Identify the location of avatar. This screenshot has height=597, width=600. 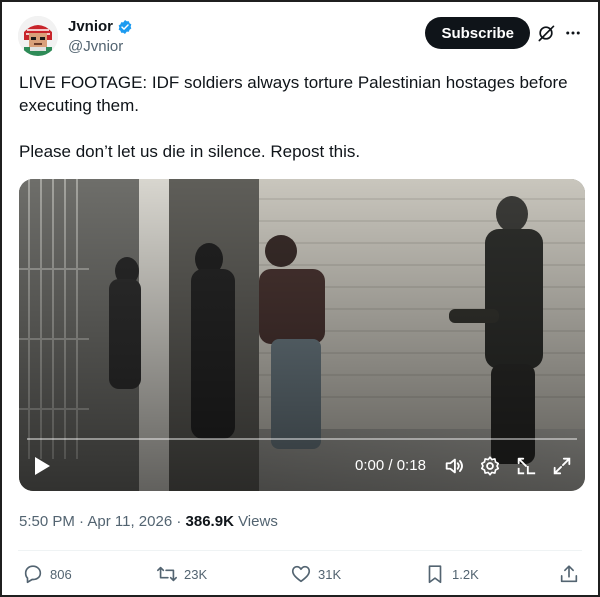
(38, 36).